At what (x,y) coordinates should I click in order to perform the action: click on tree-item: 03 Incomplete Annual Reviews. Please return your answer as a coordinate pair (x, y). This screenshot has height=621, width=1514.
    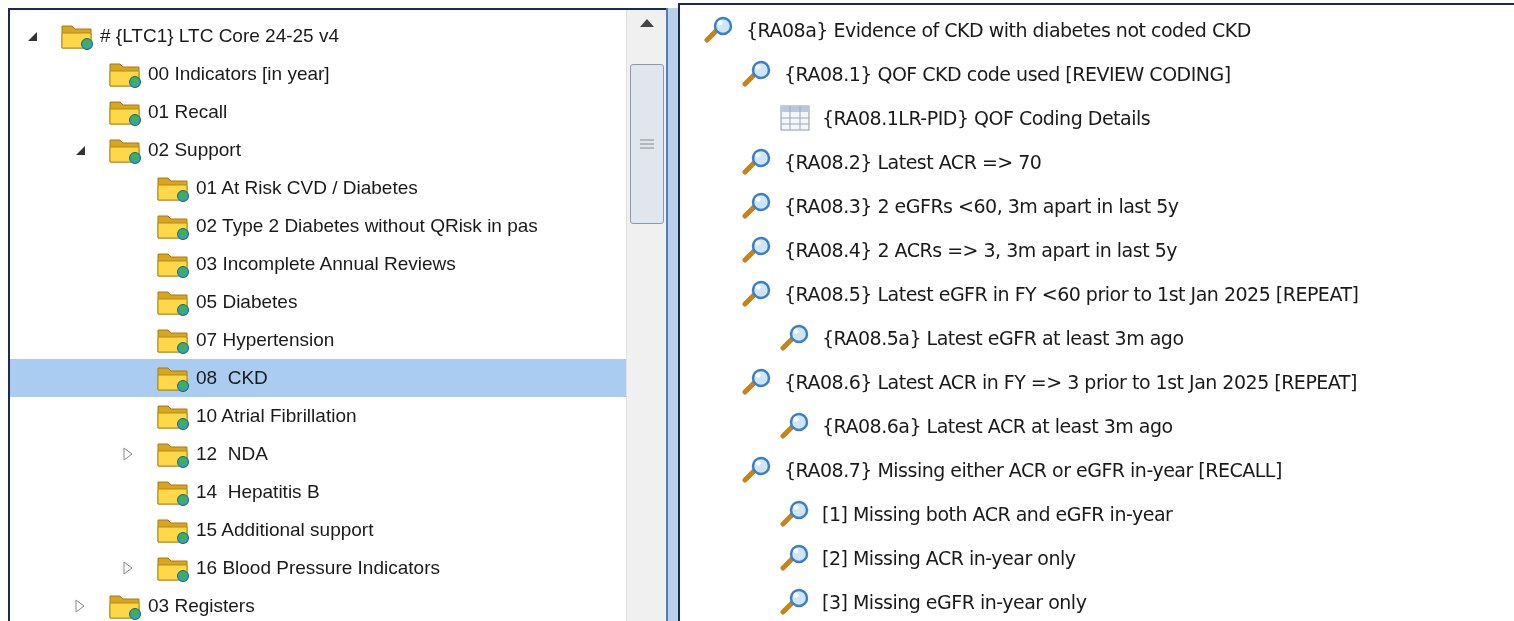
    Looking at the image, I should click on (318, 264).